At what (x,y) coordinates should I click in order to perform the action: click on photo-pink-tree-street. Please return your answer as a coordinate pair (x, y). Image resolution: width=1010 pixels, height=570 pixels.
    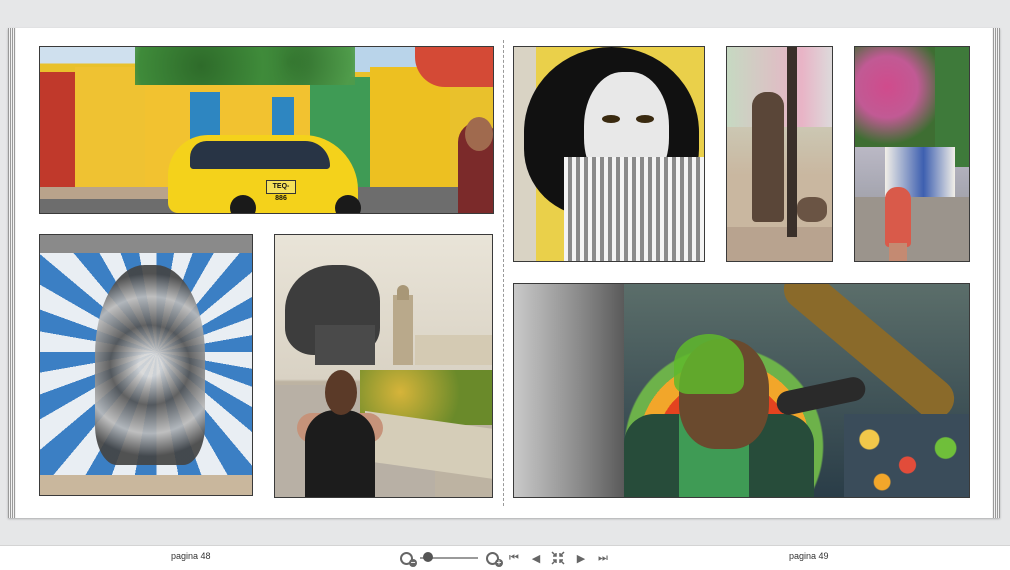
    Looking at the image, I should click on (912, 154).